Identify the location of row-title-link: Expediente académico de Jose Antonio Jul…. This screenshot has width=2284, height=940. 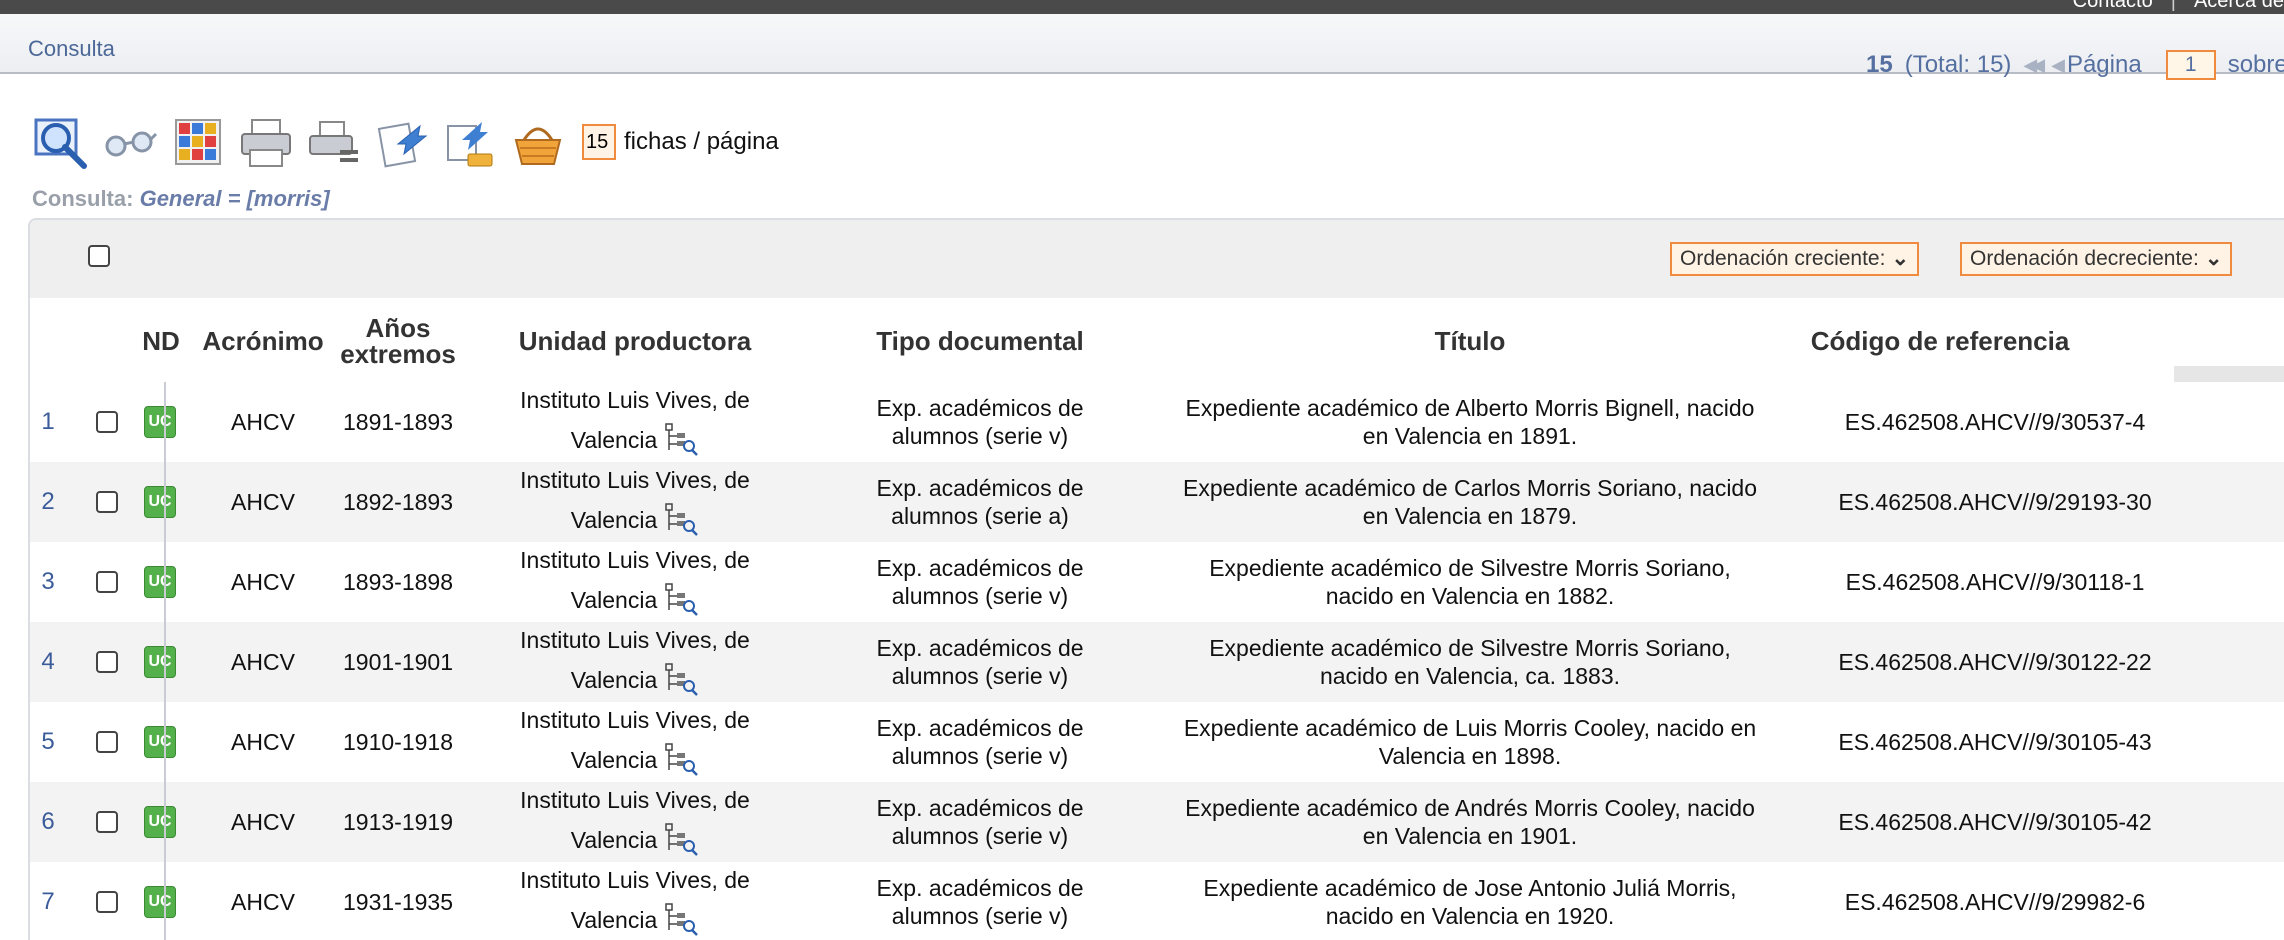
(1470, 902).